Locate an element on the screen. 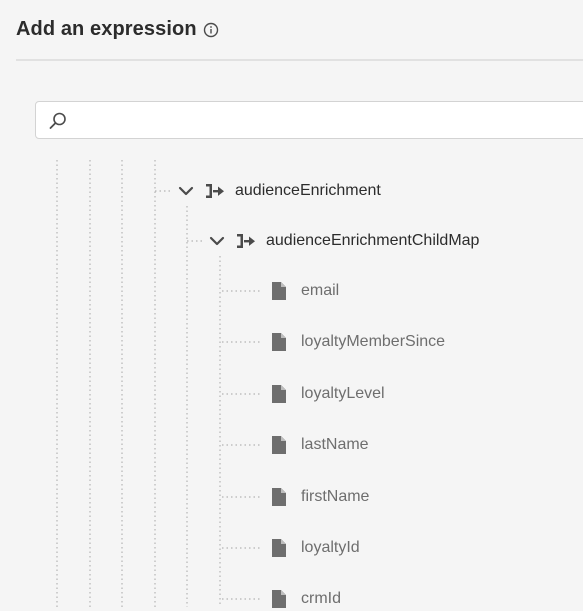 Image resolution: width=583 pixels, height=611 pixels. tree-node-audience-enrichment-child-map: audienceEnrichmentChildMap is located at coordinates (343, 241).